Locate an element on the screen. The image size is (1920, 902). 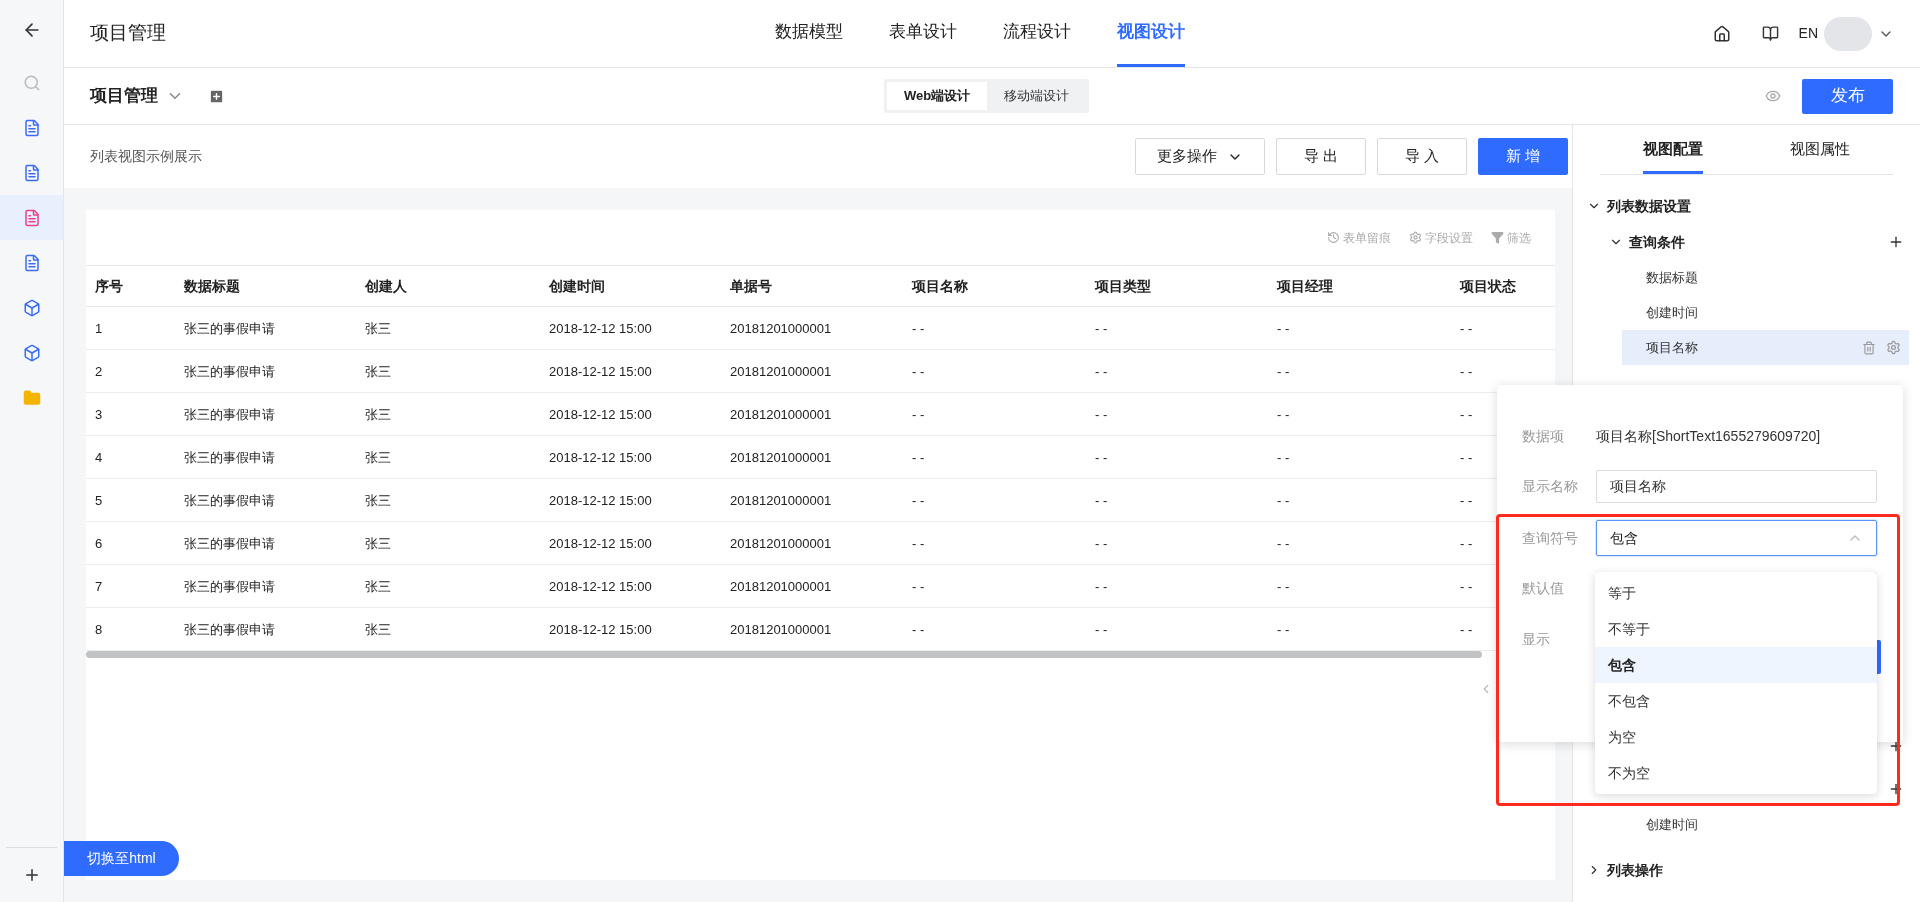
app-title: 项目管理 is located at coordinates (128, 33).